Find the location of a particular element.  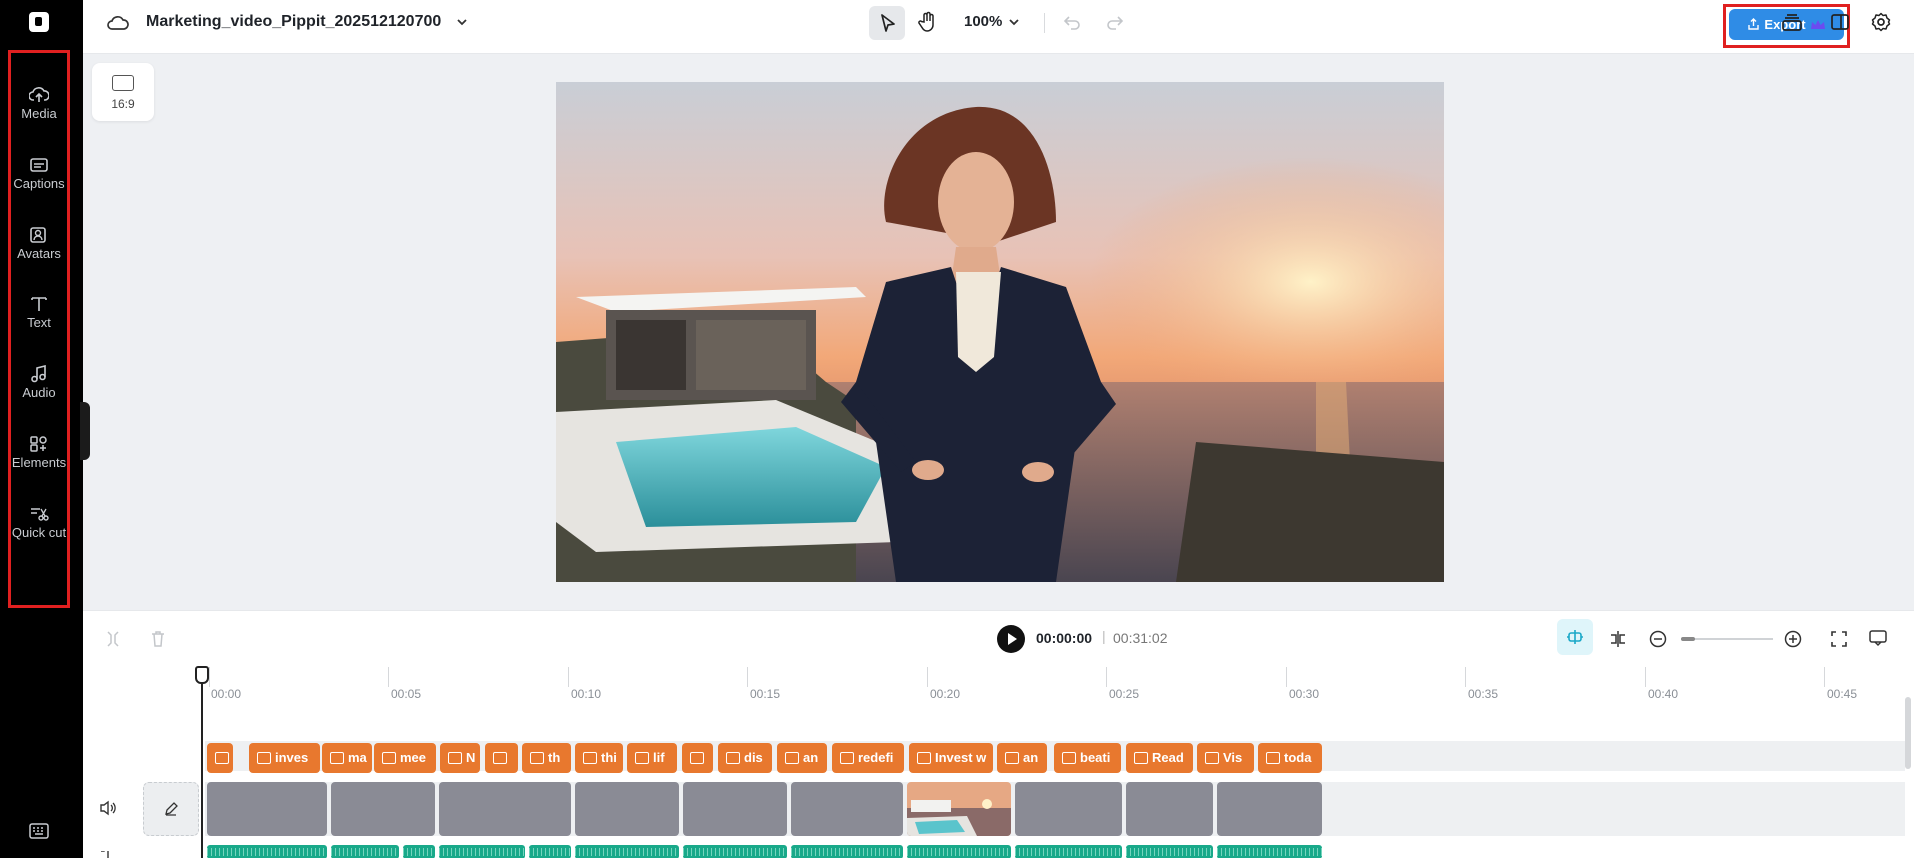

timeline-zoom-thumb is located at coordinates (1688, 639).